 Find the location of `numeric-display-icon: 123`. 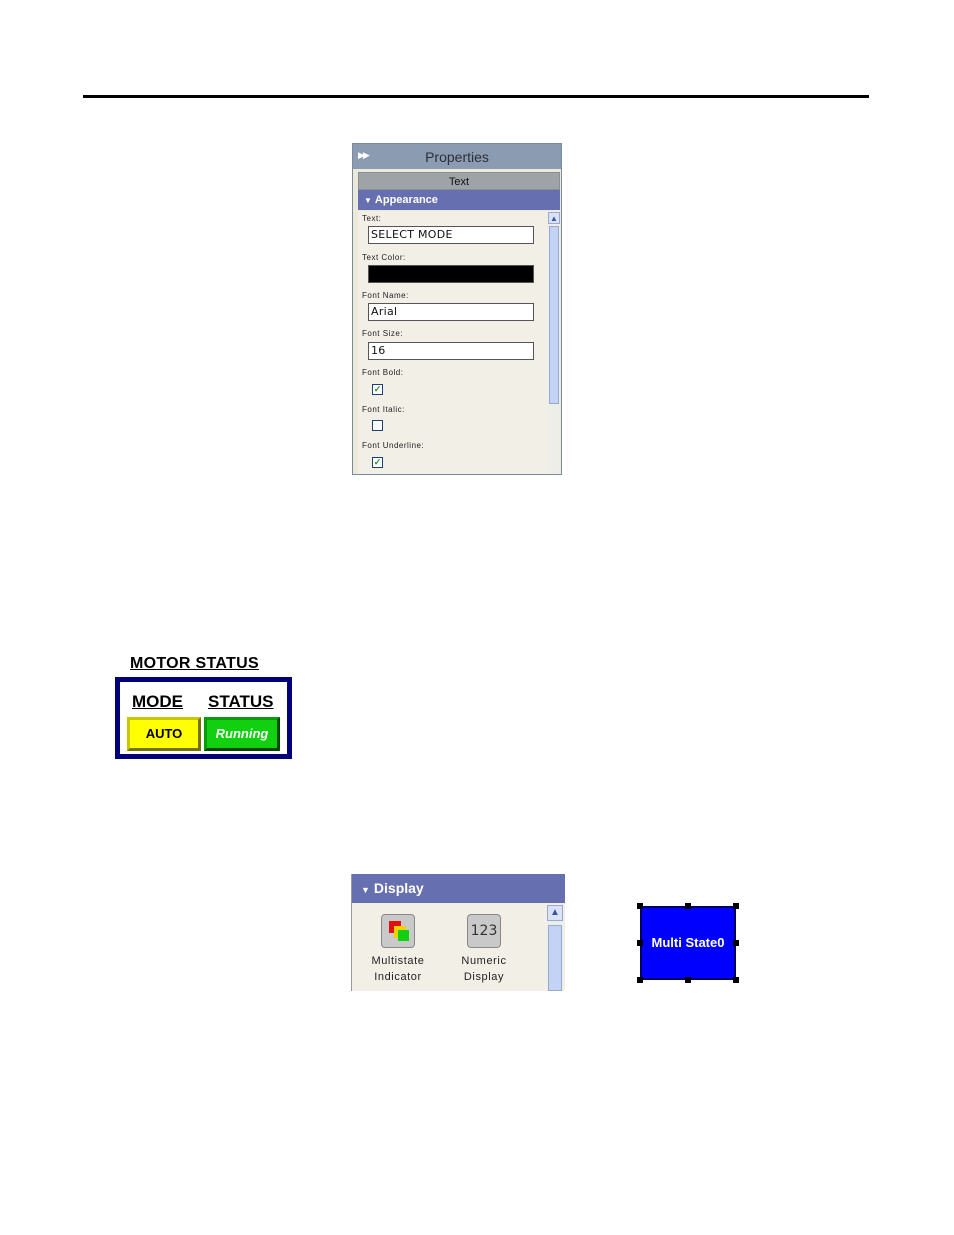

numeric-display-icon: 123 is located at coordinates (484, 931).